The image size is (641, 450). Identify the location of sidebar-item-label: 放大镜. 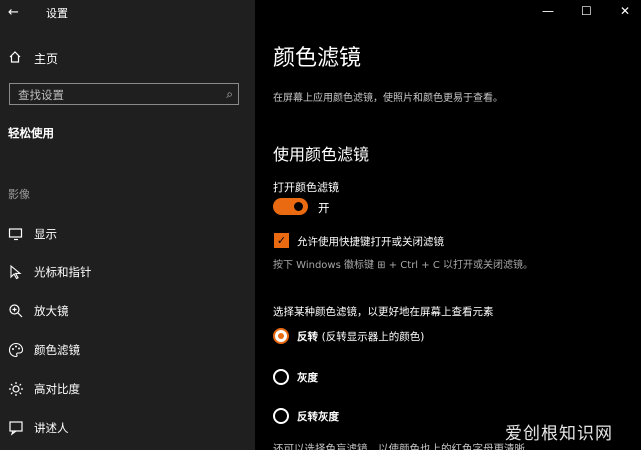
(51, 311).